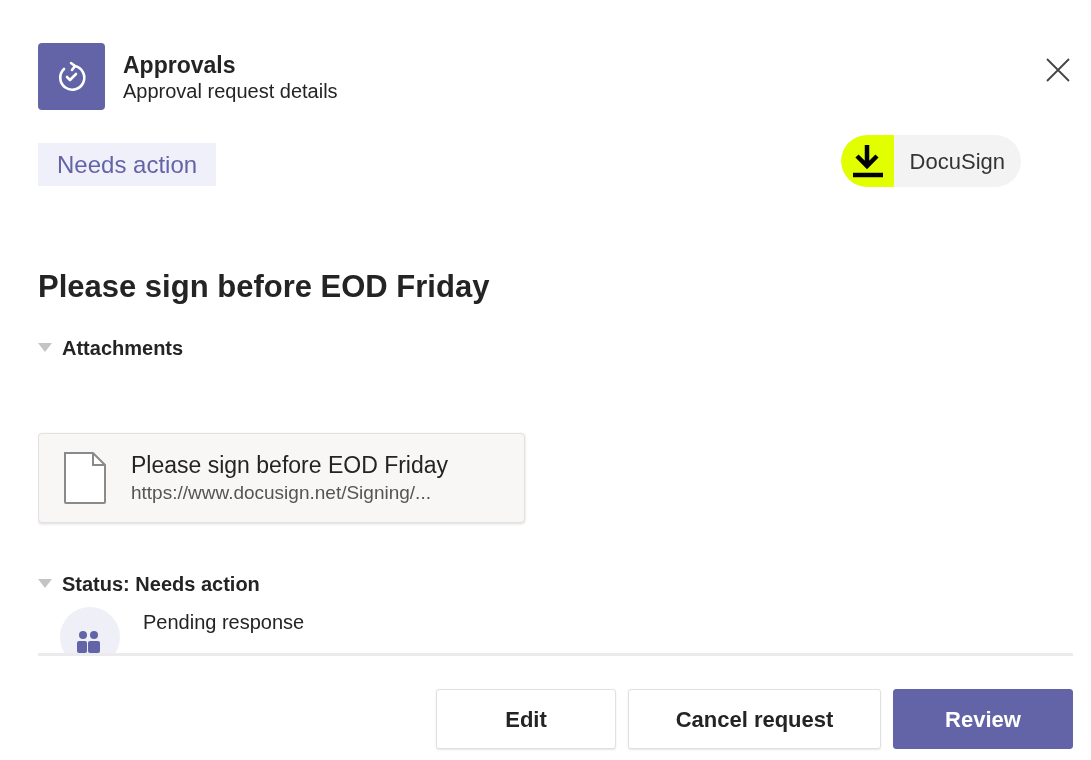 The height and width of the screenshot is (760, 1091). Describe the element at coordinates (180, 65) in the screenshot. I see `app-name: Approvals` at that location.